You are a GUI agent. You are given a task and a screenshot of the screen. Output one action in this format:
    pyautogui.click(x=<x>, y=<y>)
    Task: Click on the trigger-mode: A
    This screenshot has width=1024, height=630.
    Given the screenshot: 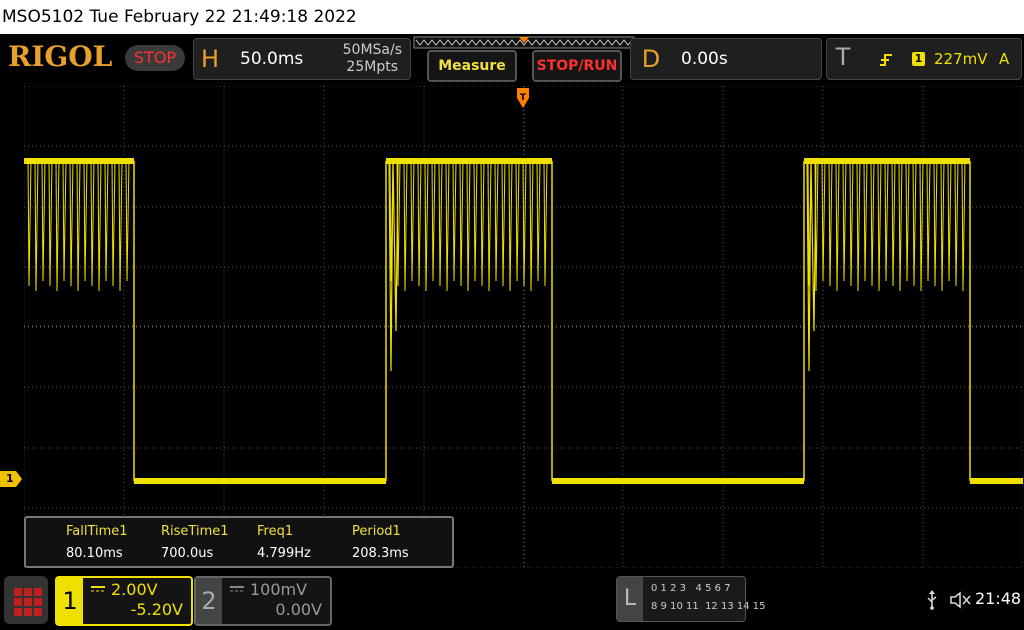 What is the action you would take?
    pyautogui.click(x=1004, y=59)
    